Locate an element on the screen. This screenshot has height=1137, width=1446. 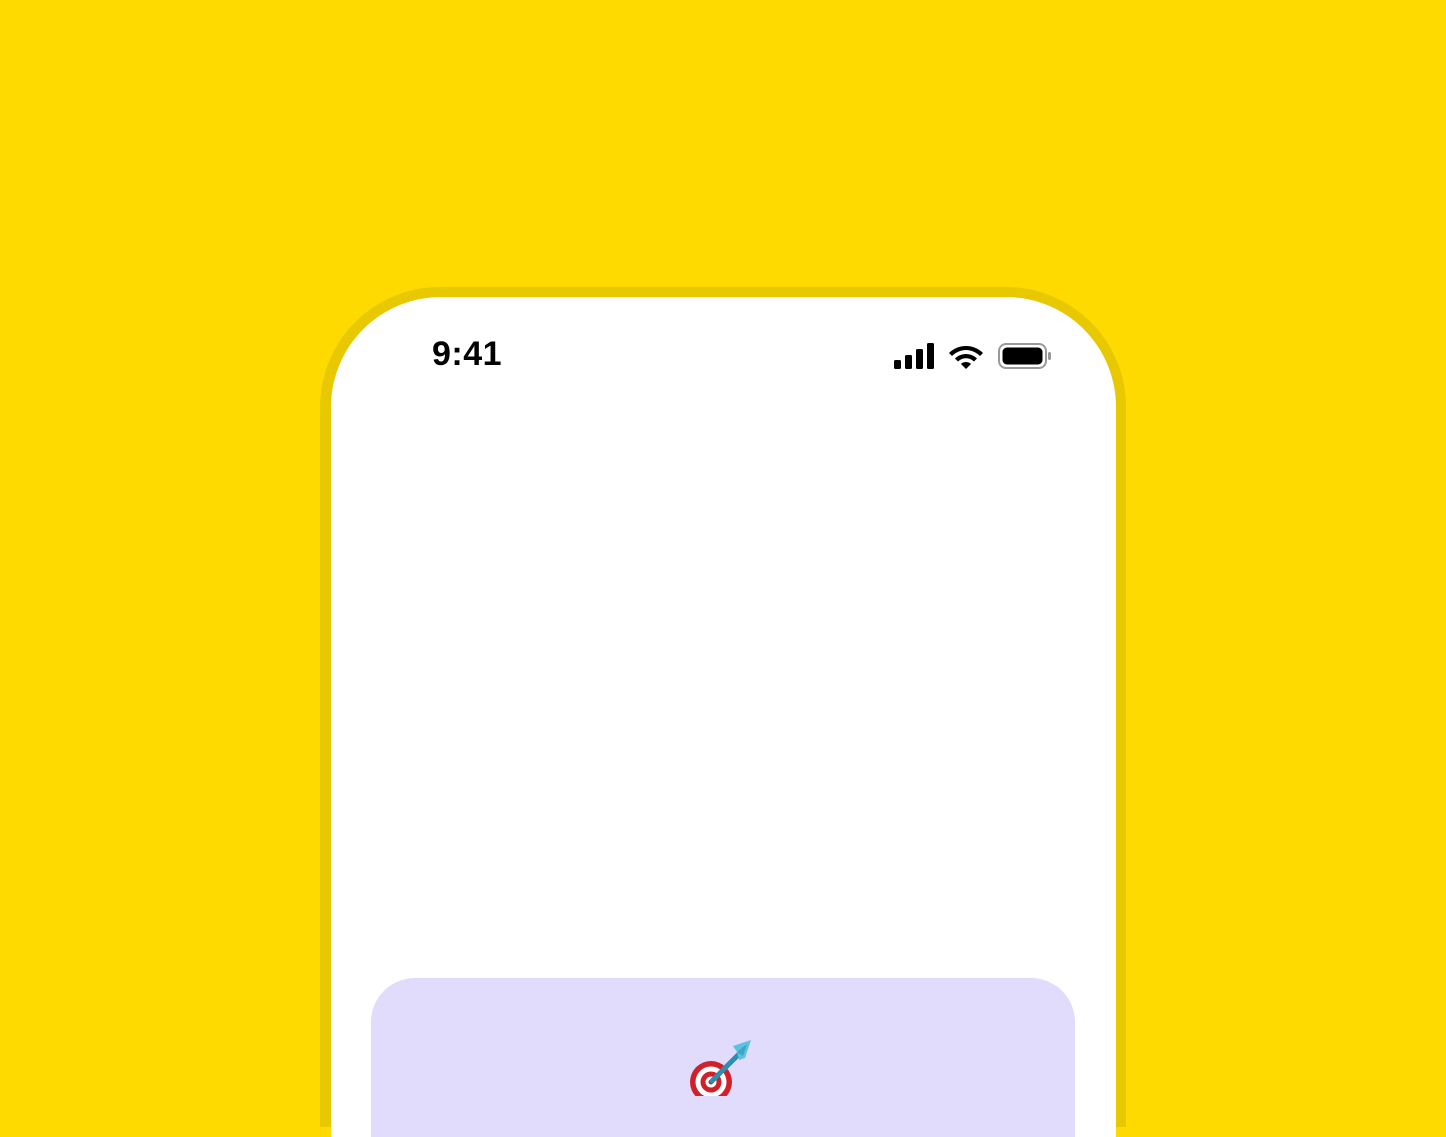
cellular-signal-icon is located at coordinates (914, 356).